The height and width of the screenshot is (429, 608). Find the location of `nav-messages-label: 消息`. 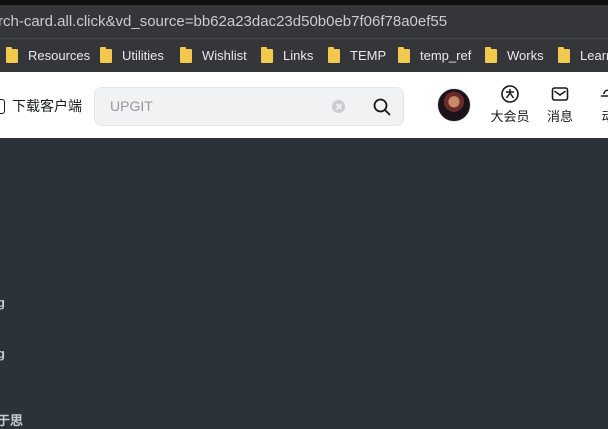

nav-messages-label: 消息 is located at coordinates (559, 116).